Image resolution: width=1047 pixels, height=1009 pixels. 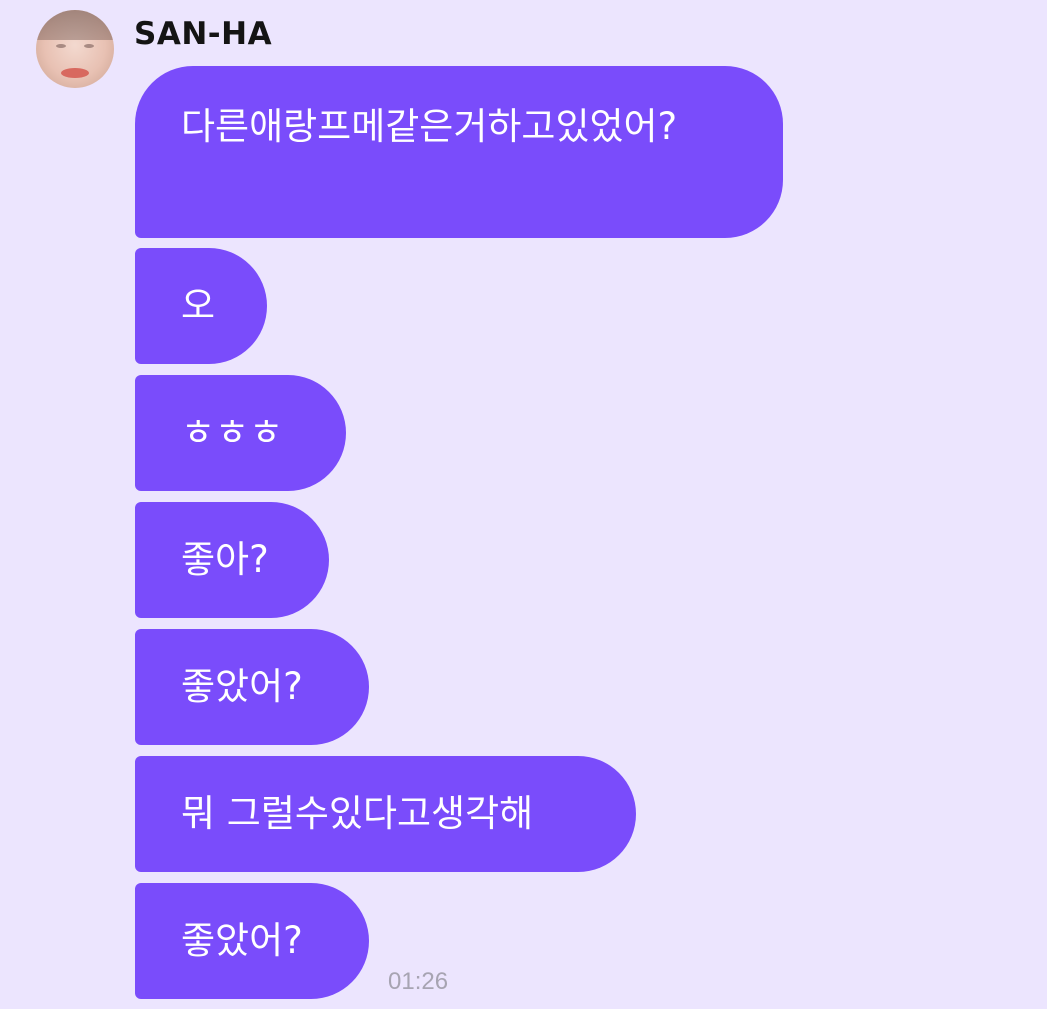 What do you see at coordinates (459, 152) in the screenshot?
I see `message-bubble: 다른애랑프메같은거하고있었어?` at bounding box center [459, 152].